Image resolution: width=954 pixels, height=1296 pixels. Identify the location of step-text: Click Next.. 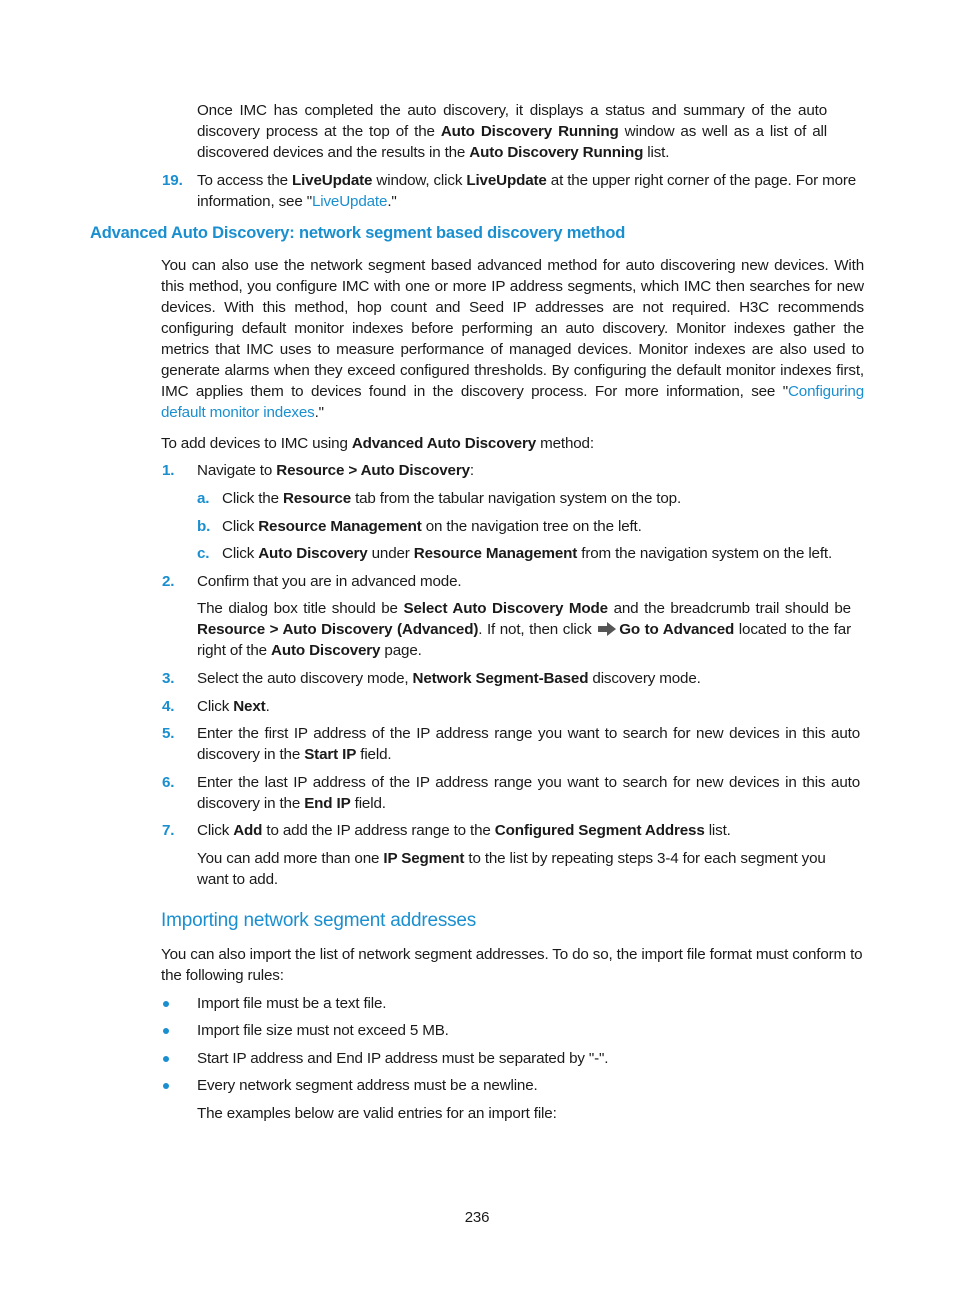
(233, 706).